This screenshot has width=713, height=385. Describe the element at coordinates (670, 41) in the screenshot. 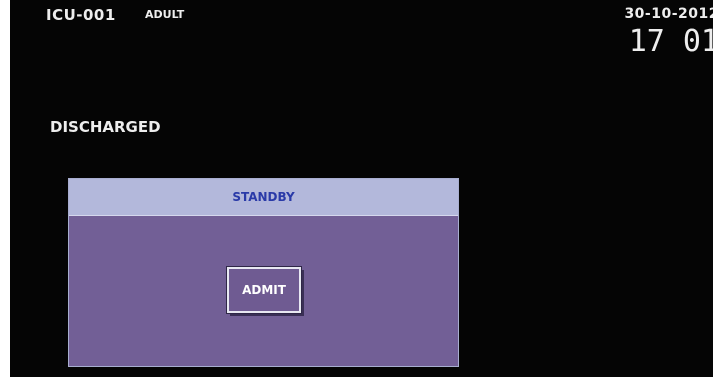

I see `time-display: 17 01` at that location.